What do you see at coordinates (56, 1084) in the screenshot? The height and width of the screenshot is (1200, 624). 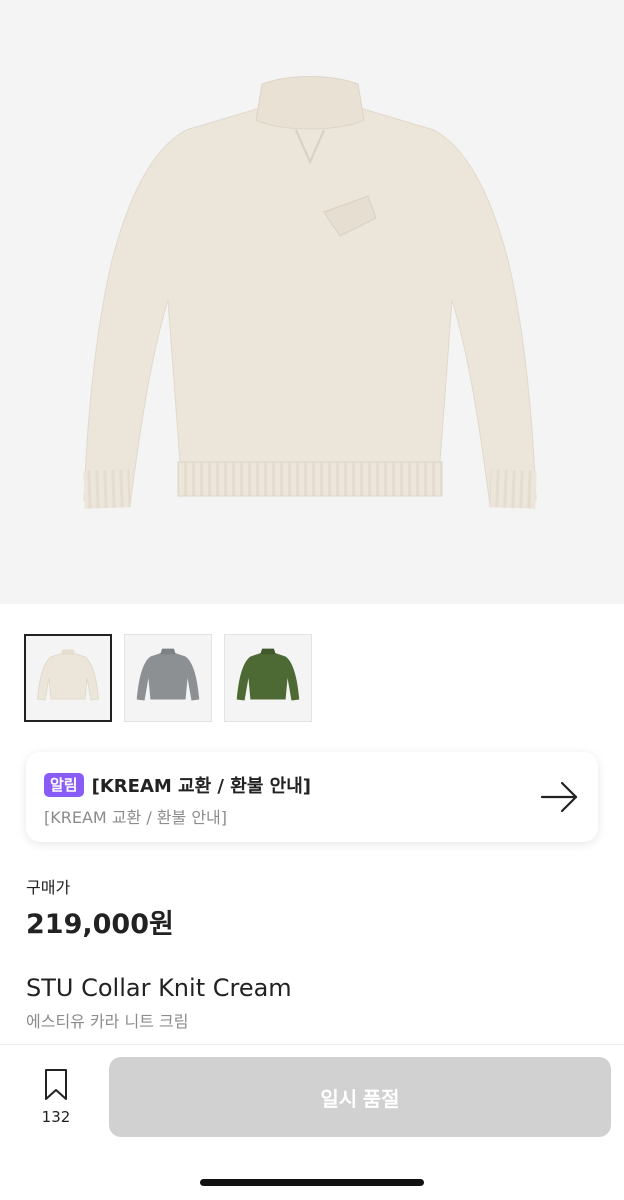 I see `bookmark-icon` at bounding box center [56, 1084].